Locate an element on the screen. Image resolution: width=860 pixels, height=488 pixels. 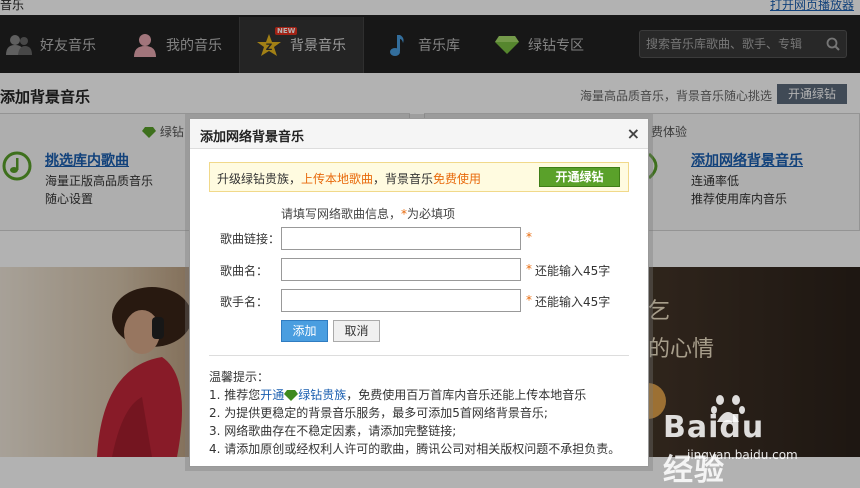
open-green-diamond-button: 开通绿钻 is located at coordinates (579, 177).